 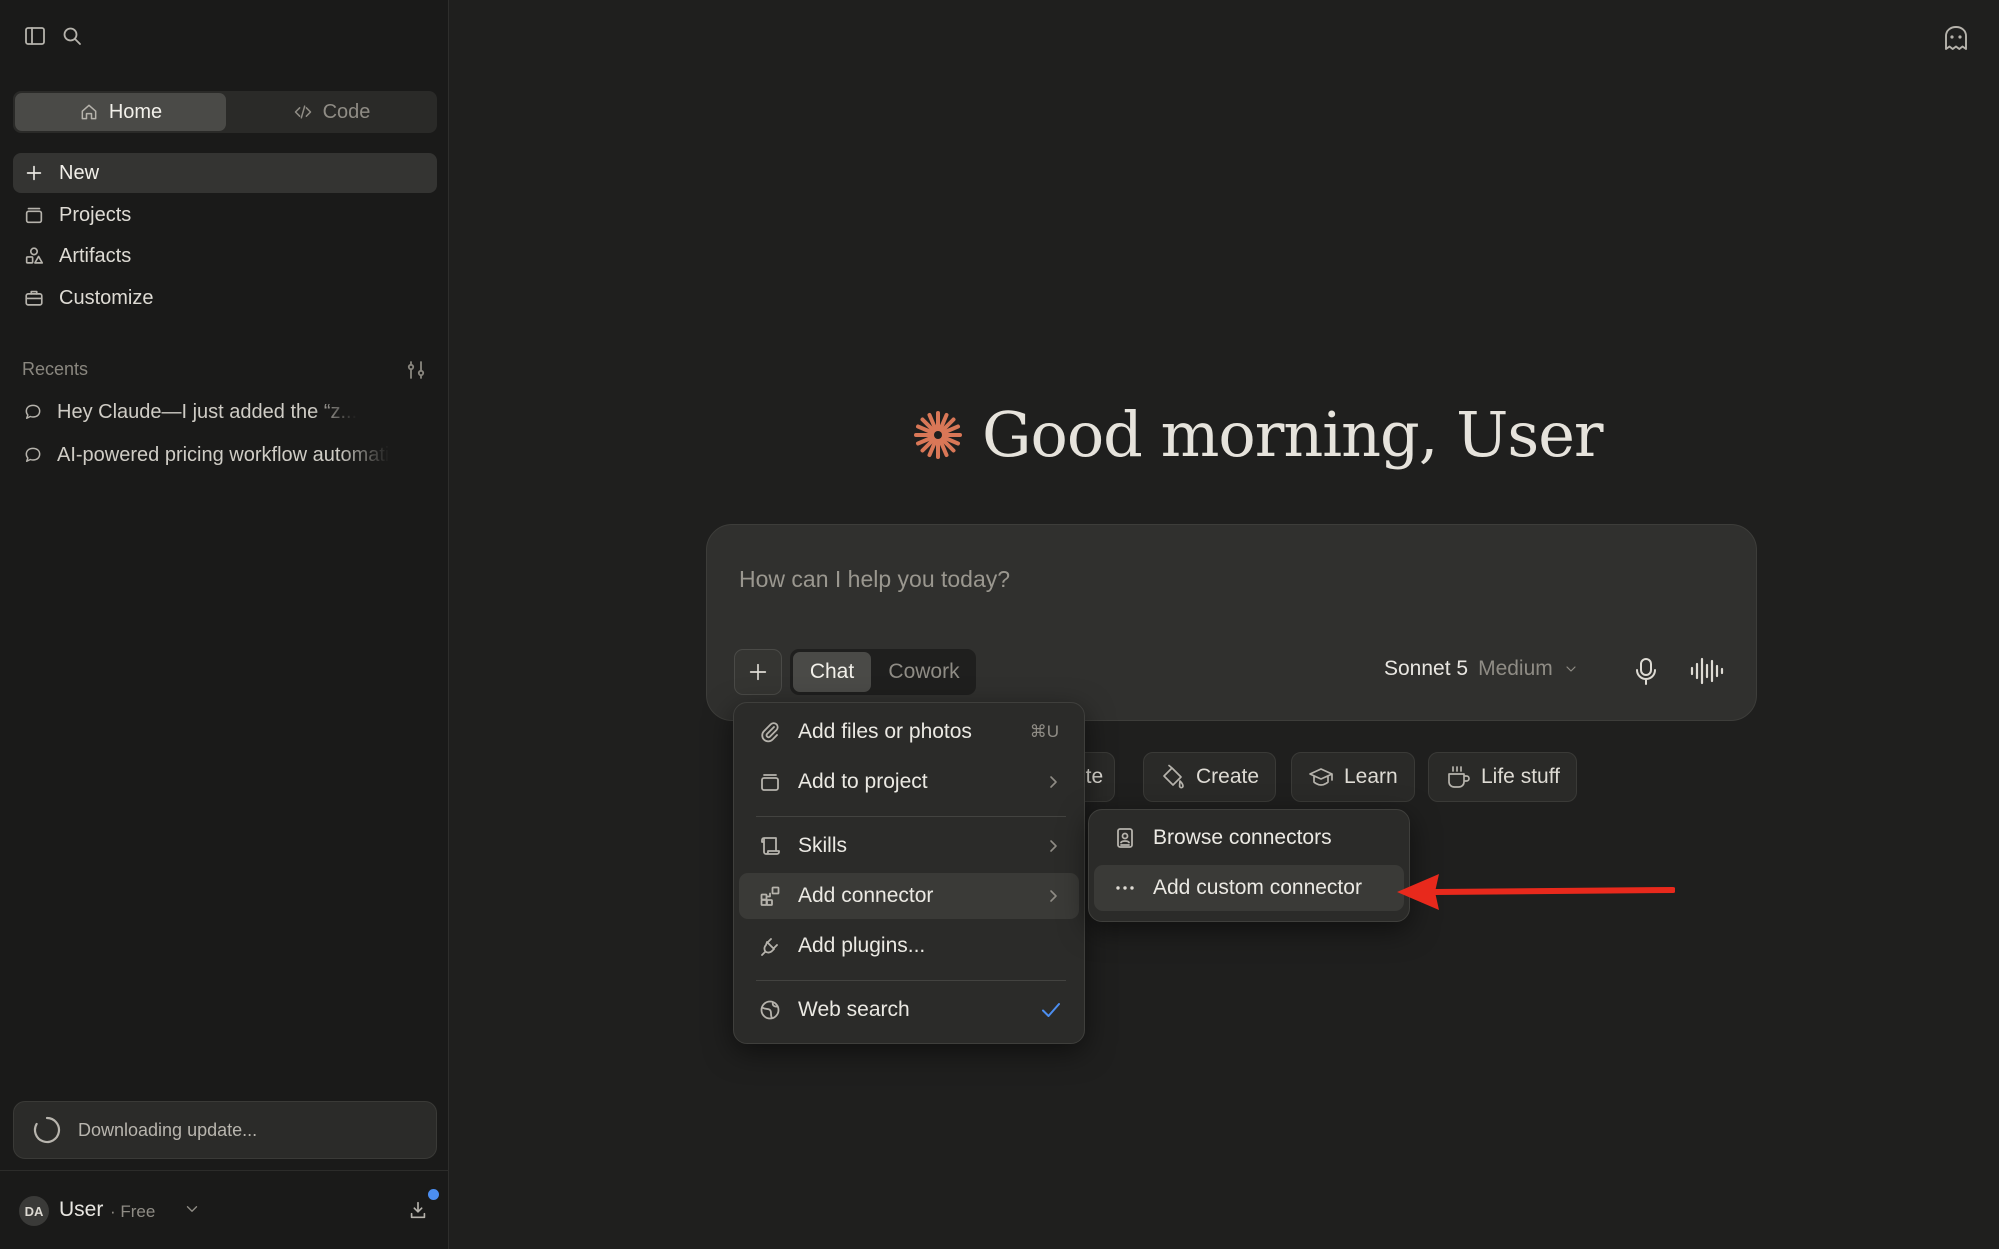 I want to click on menu-item-add-to-project: Add to project, so click(x=909, y=782).